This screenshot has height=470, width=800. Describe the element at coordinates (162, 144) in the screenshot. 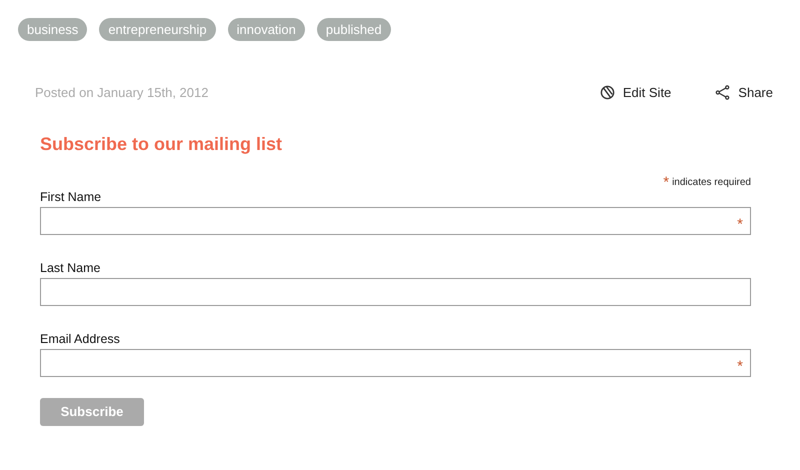

I see `form-title: Subscribe to our mailing list` at that location.